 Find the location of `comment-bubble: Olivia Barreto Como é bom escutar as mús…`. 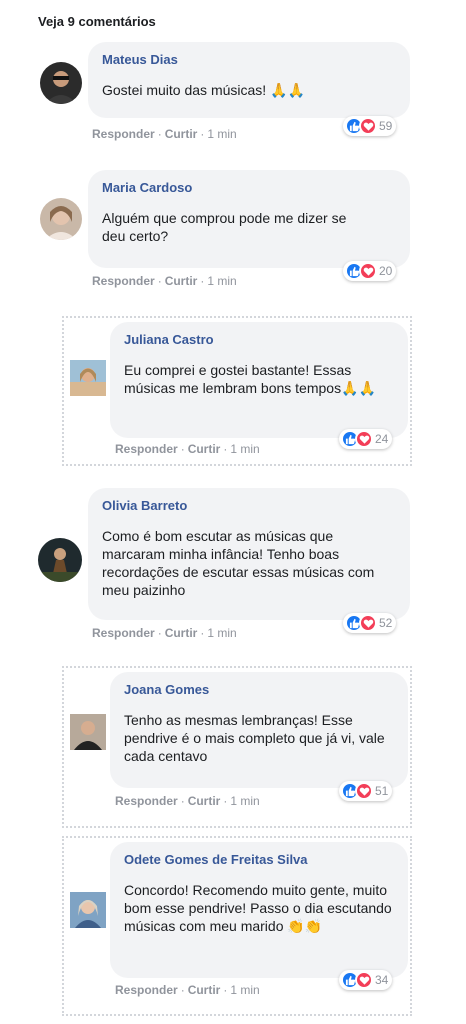

comment-bubble: Olivia Barreto Como é bom escutar as mús… is located at coordinates (249, 554).